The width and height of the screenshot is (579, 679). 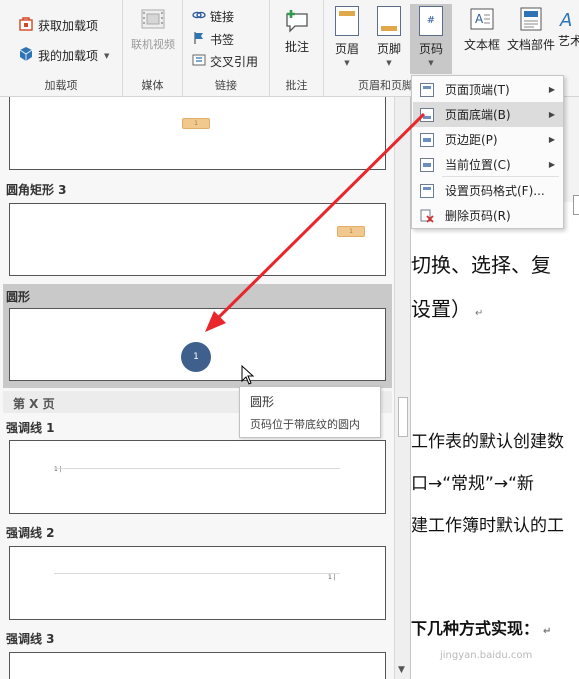 What do you see at coordinates (61, 85) in the screenshot?
I see `addins-group-label: 加载项` at bounding box center [61, 85].